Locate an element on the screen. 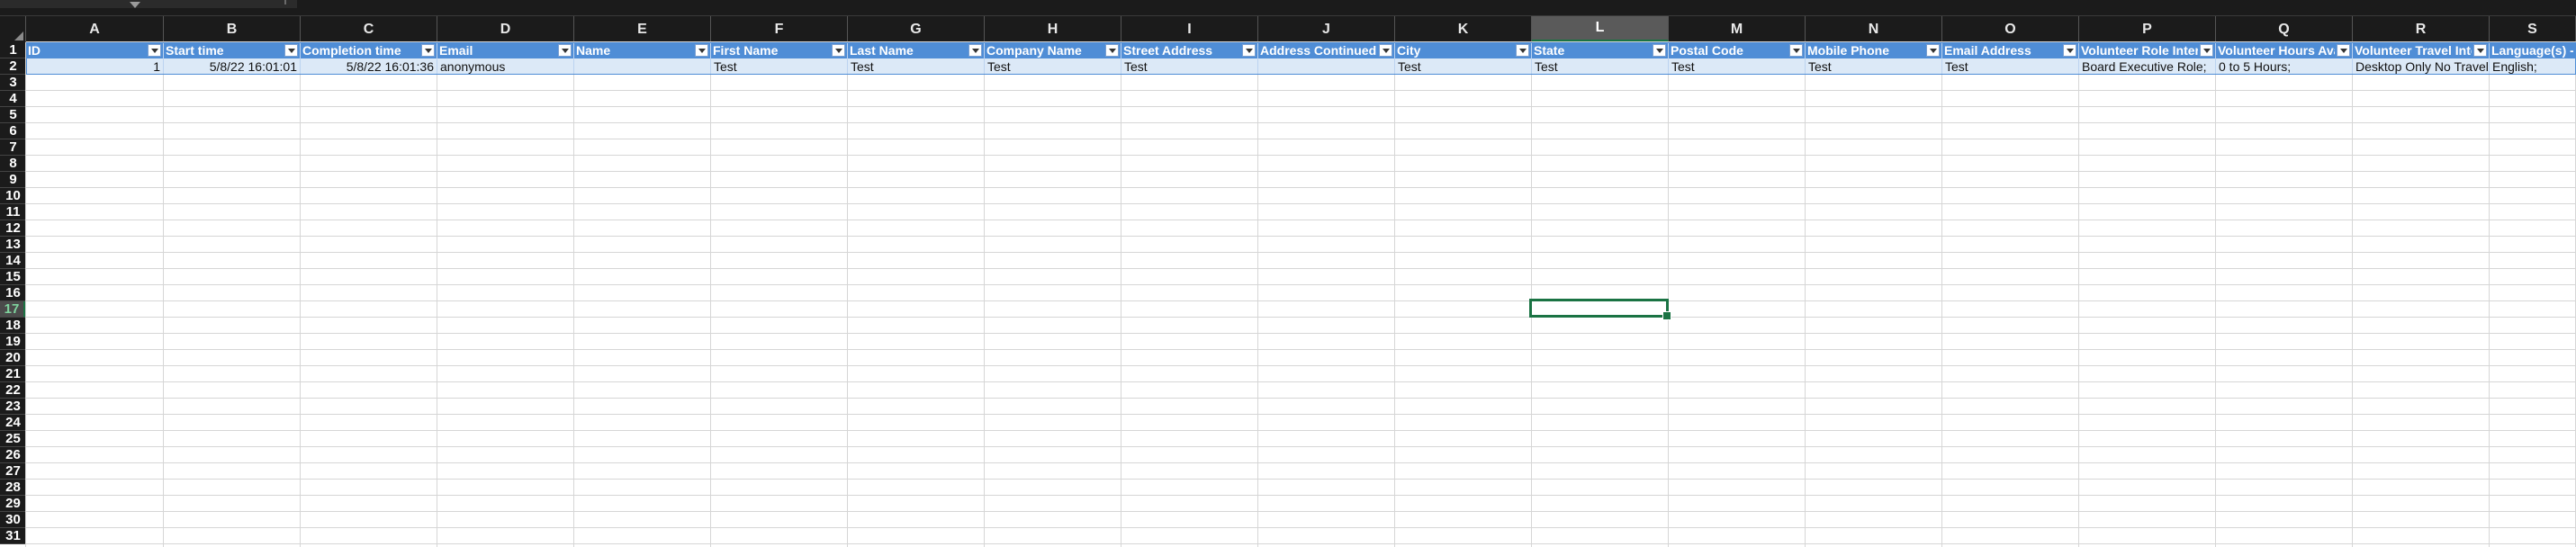 Image resolution: width=2576 pixels, height=547 pixels. table-data-cell: anonymous is located at coordinates (505, 66).